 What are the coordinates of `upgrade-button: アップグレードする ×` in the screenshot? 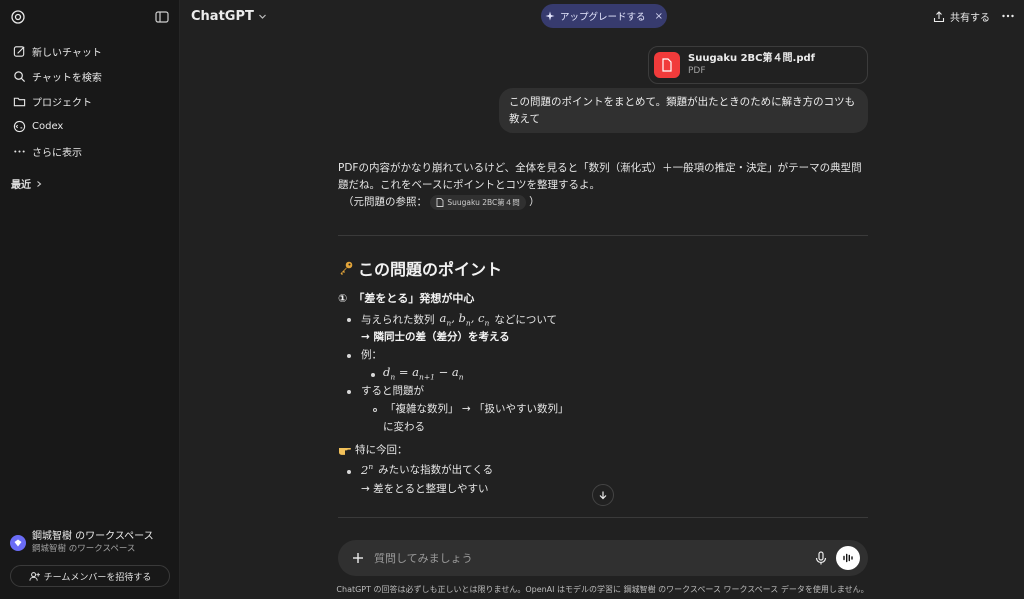 It's located at (604, 16).